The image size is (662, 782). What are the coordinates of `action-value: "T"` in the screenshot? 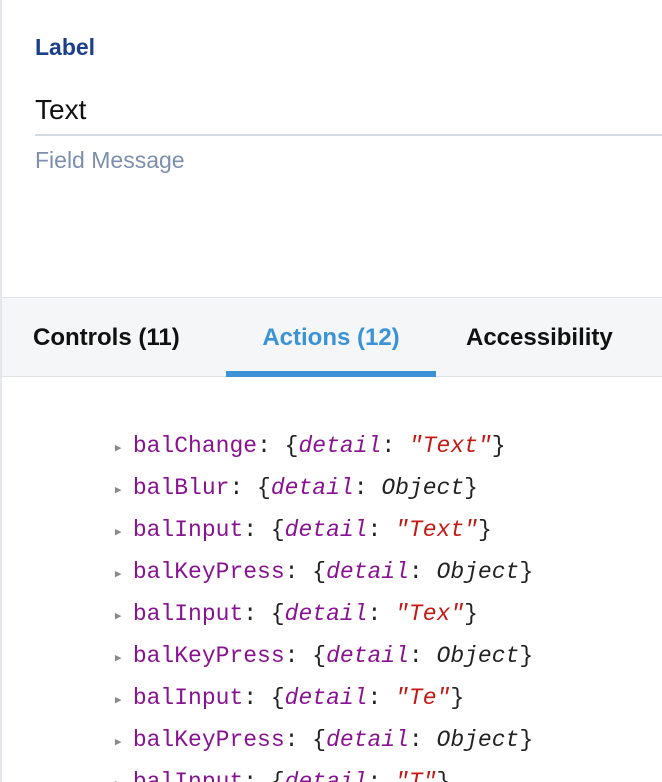 It's located at (416, 775).